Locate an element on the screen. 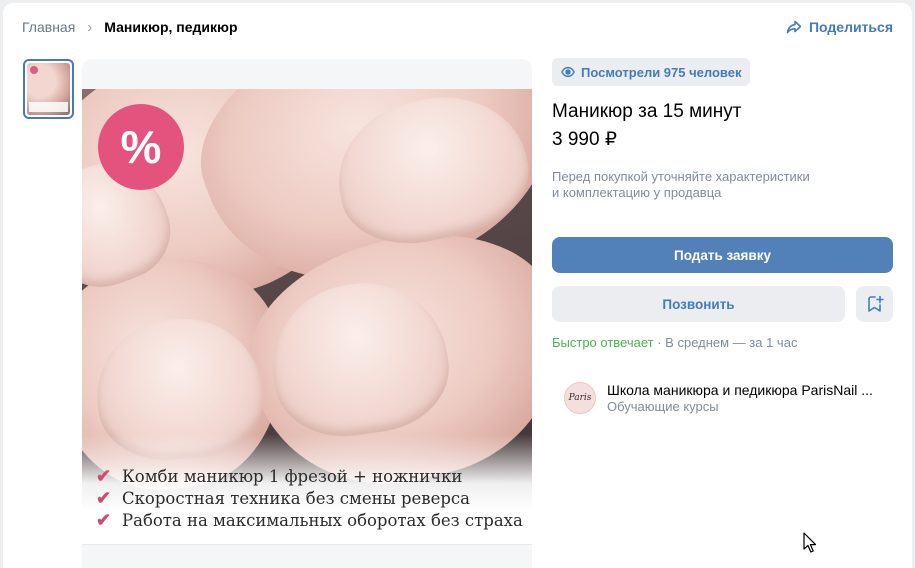  seller-category: Обучающие курсы is located at coordinates (663, 406).